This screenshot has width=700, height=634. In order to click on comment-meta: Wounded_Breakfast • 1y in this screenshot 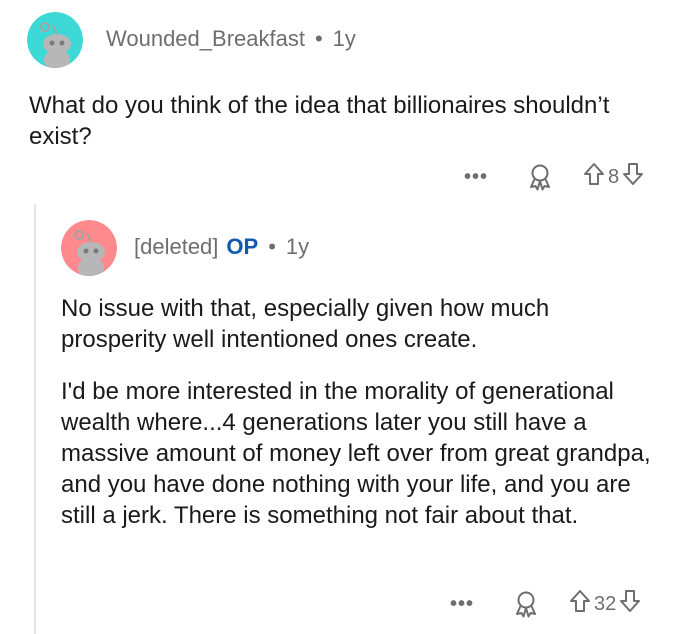, I will do `click(231, 39)`.